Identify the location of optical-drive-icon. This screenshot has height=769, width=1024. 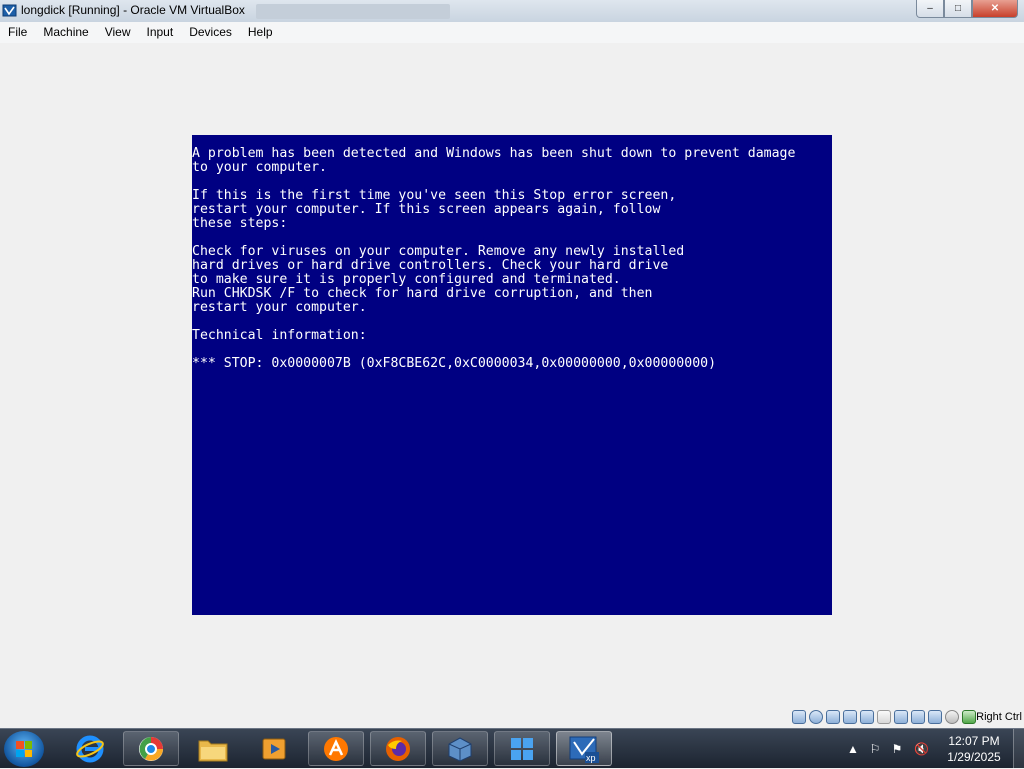
(816, 717).